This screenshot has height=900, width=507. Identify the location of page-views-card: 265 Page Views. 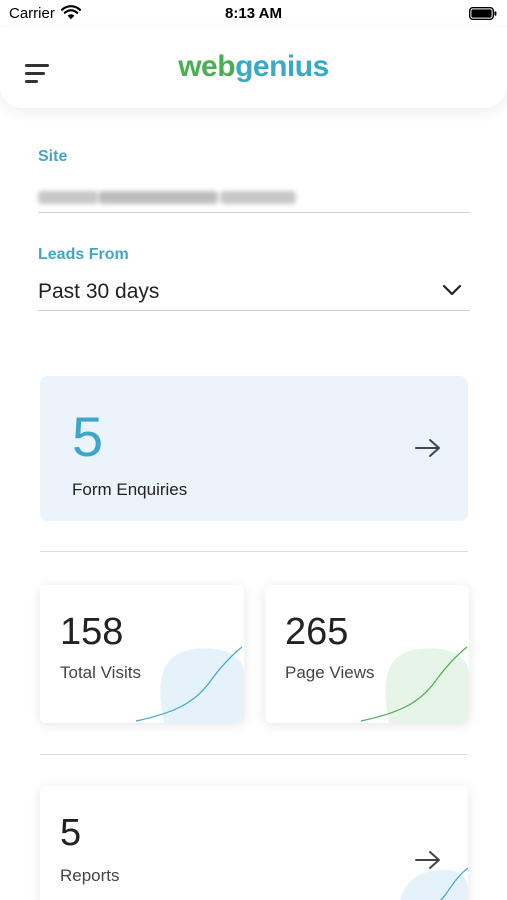
(367, 654).